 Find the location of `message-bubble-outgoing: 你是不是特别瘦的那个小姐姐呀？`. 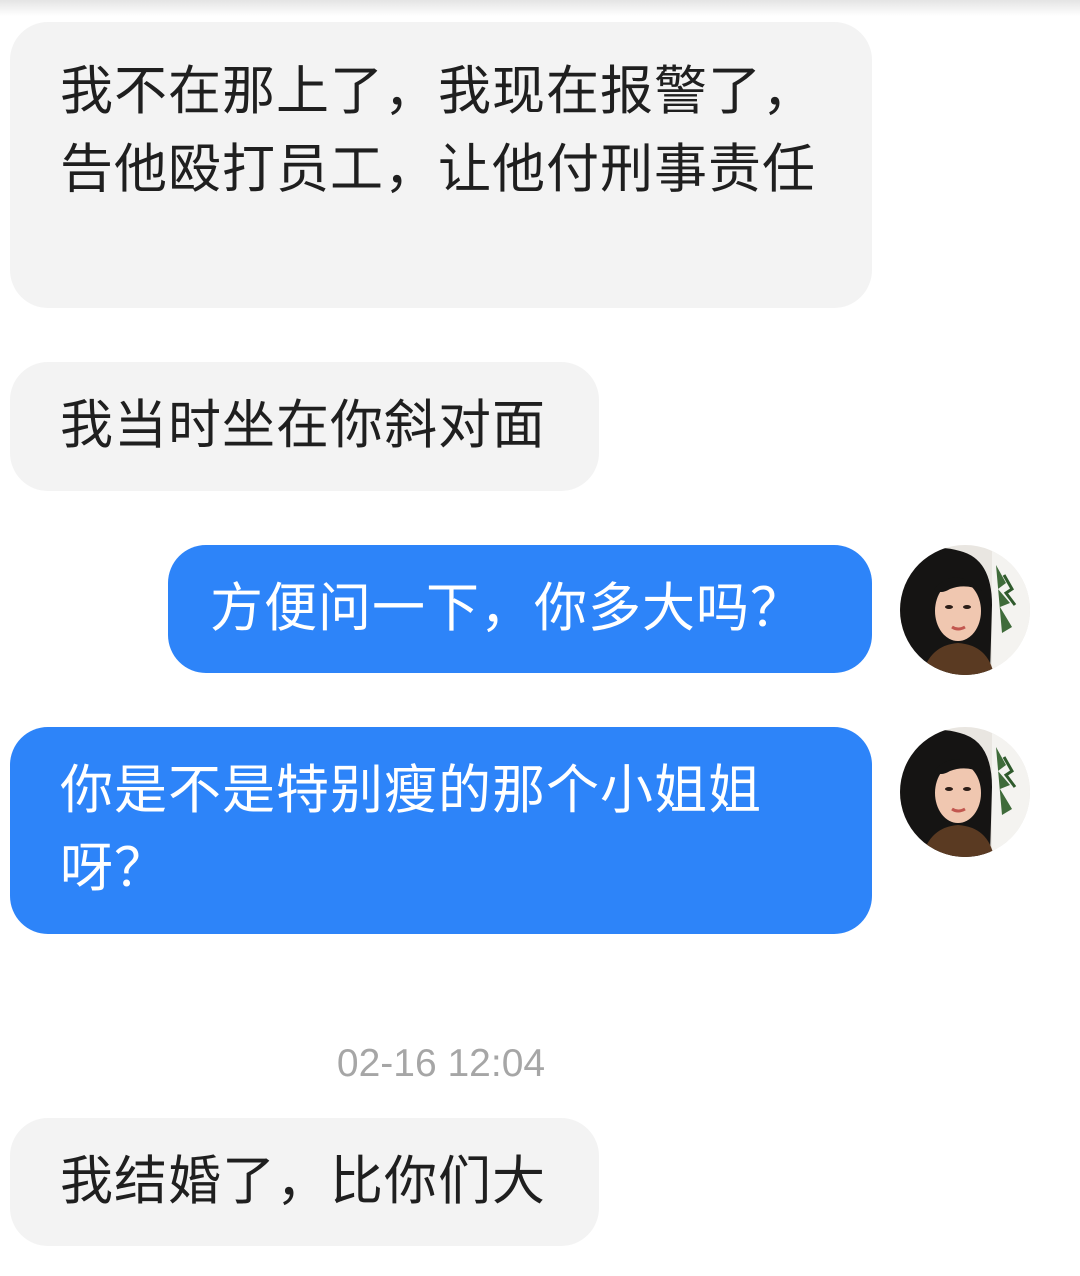

message-bubble-outgoing: 你是不是特别瘦的那个小姐姐呀？ is located at coordinates (441, 830).